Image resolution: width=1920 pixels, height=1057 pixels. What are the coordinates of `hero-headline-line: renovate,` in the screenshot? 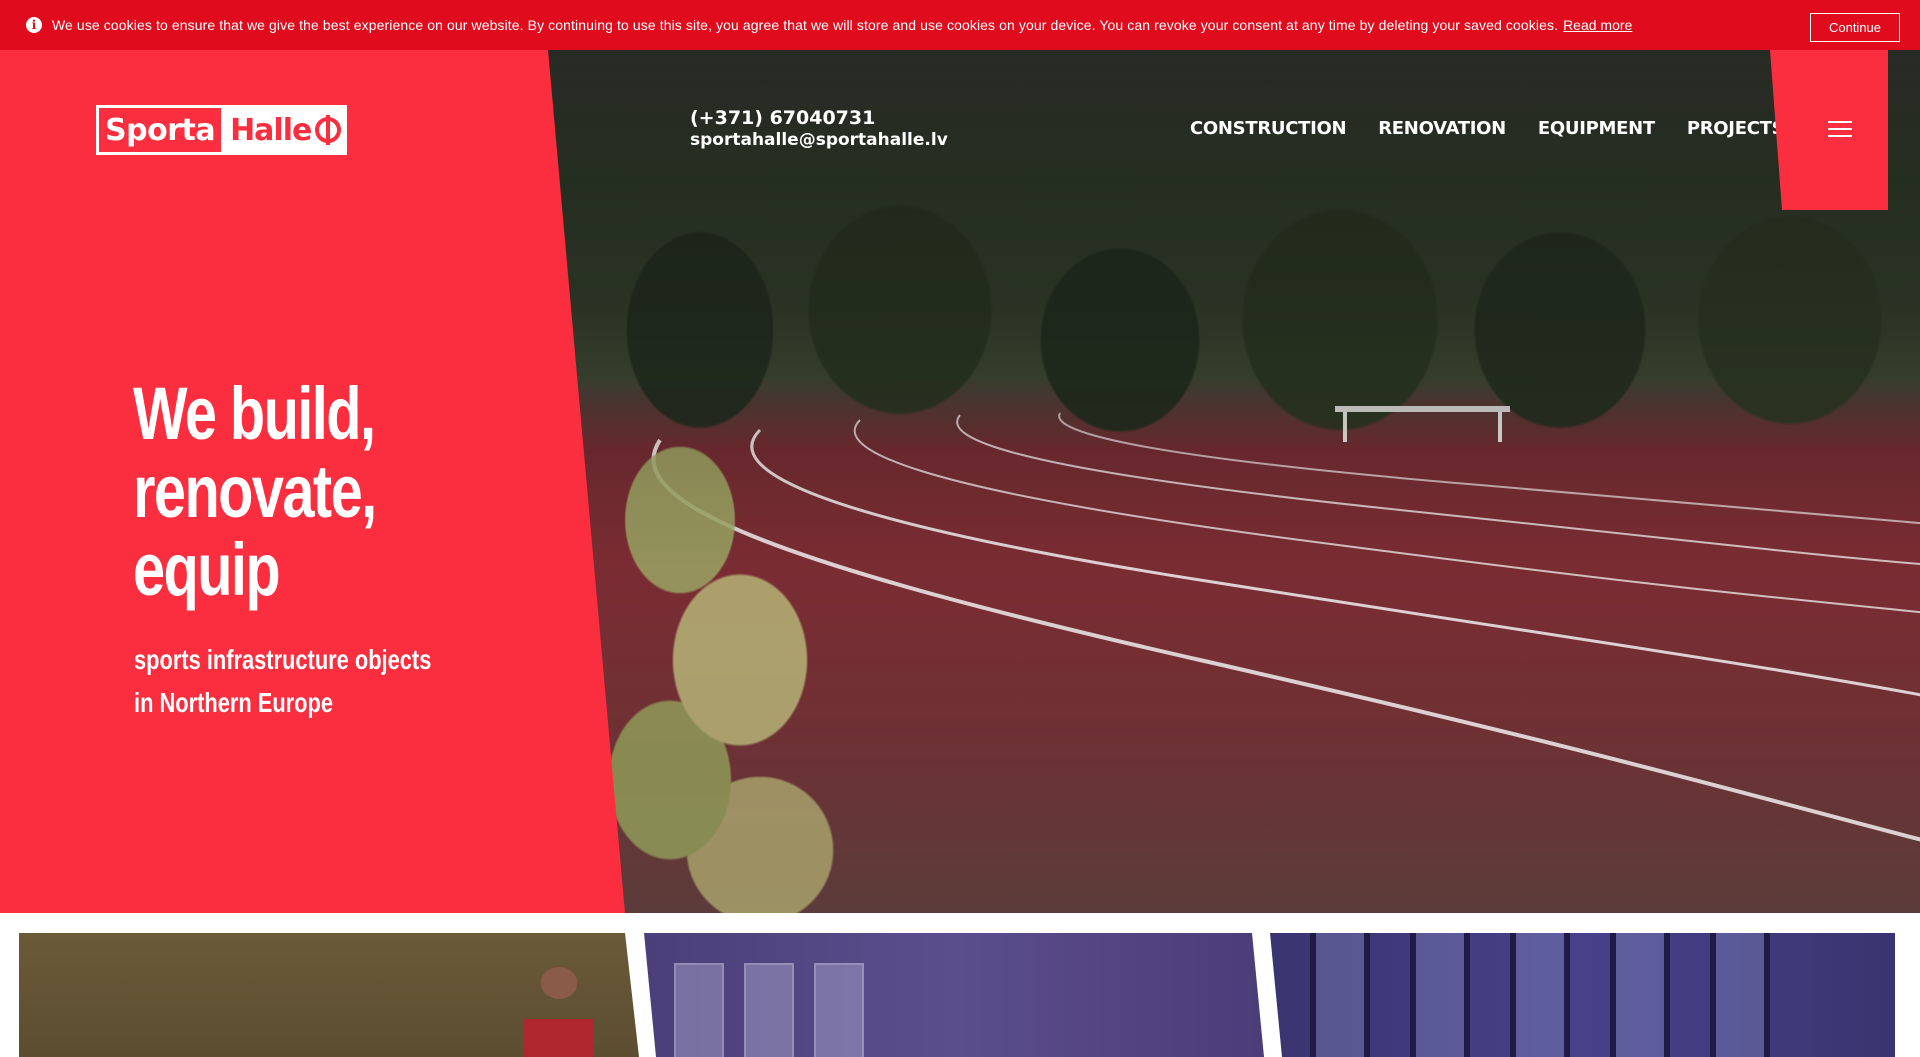 It's located at (255, 491).